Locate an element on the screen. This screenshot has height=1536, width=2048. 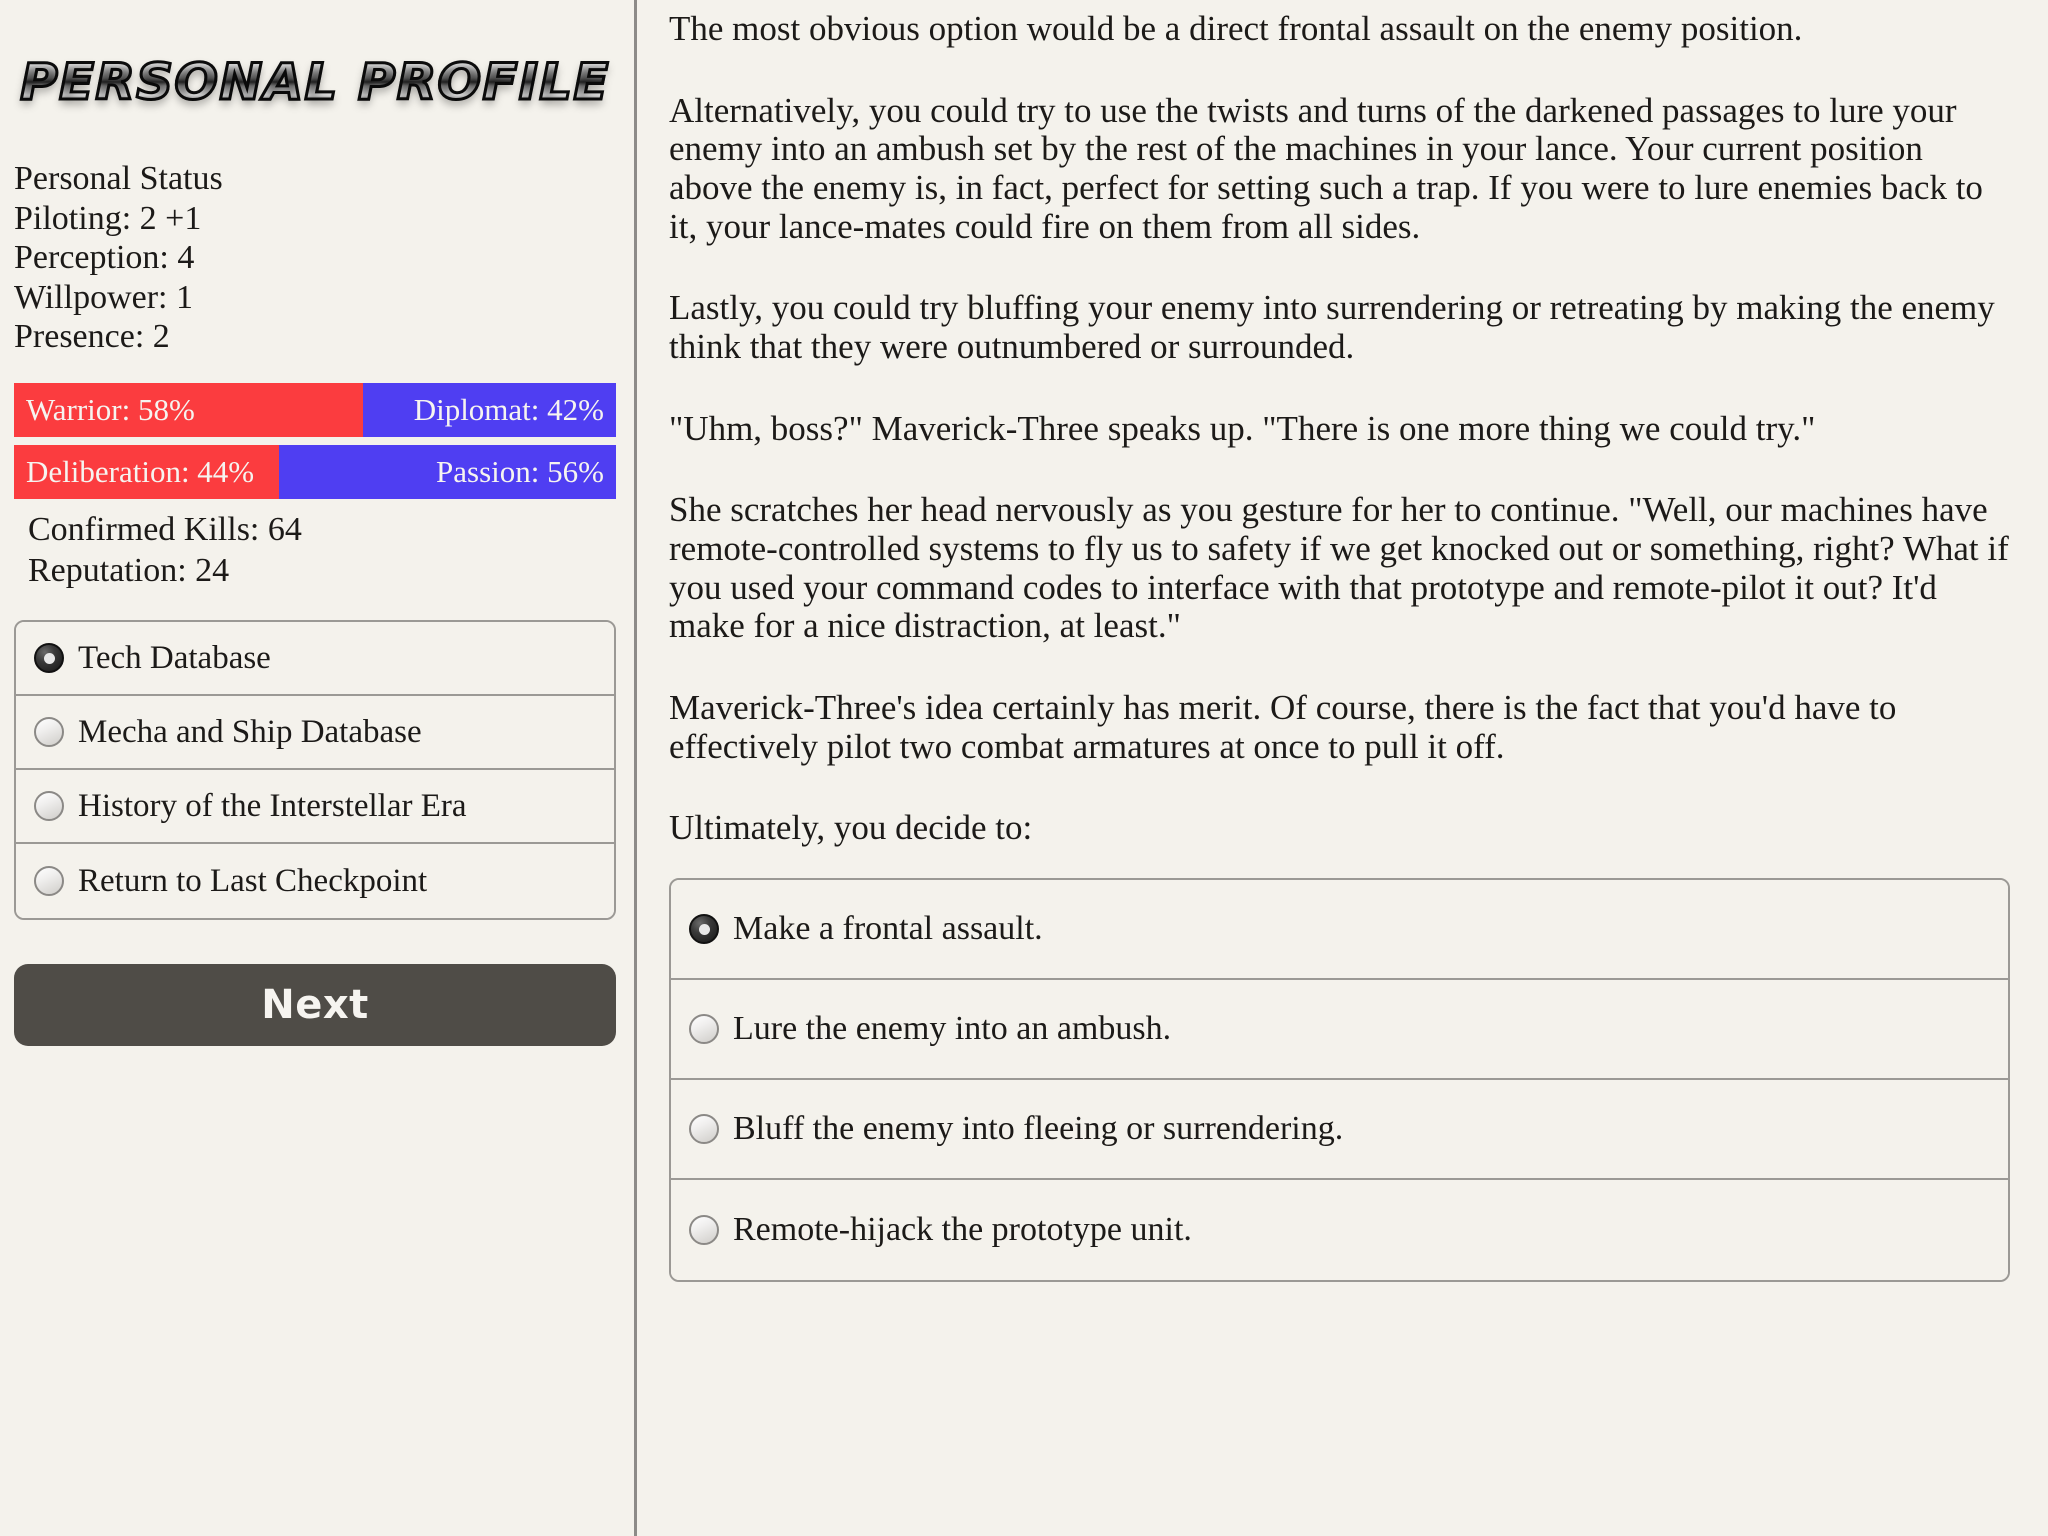
bar-segment-deliberation: Deliberation: 44% is located at coordinates (146, 471).